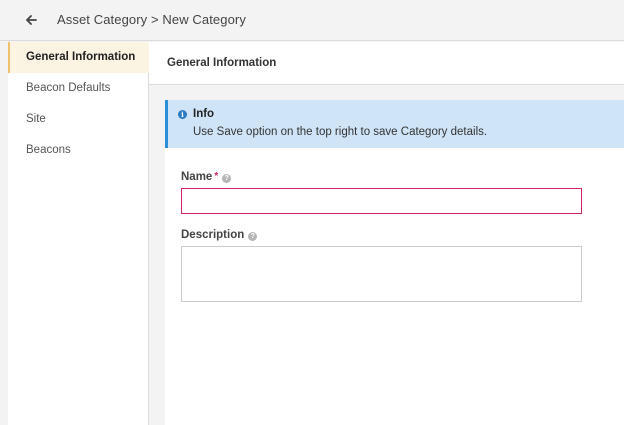 This screenshot has height=425, width=624. Describe the element at coordinates (381, 274) in the screenshot. I see `description-input` at that location.